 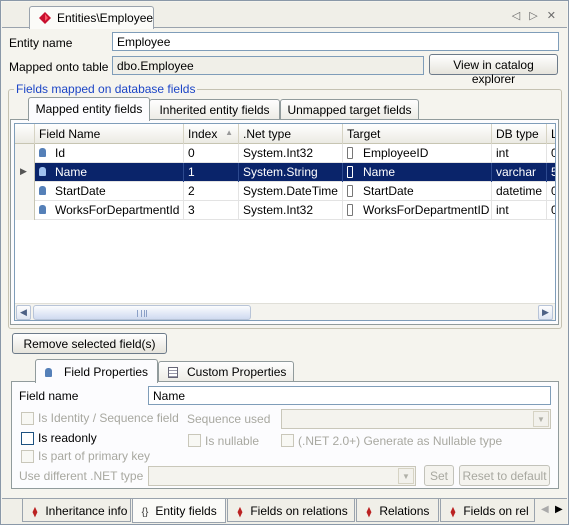 I want to click on set-button: Set, so click(x=439, y=475).